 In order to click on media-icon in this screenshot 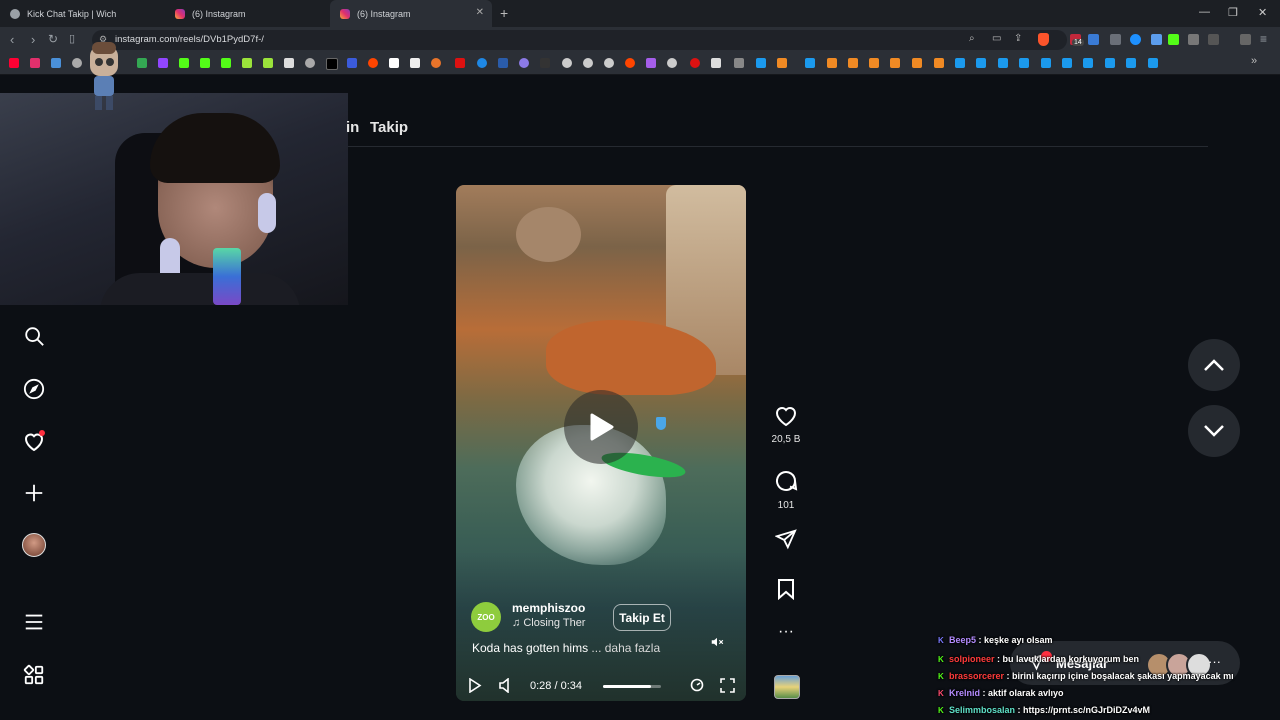, I will do `click(1245, 39)`.